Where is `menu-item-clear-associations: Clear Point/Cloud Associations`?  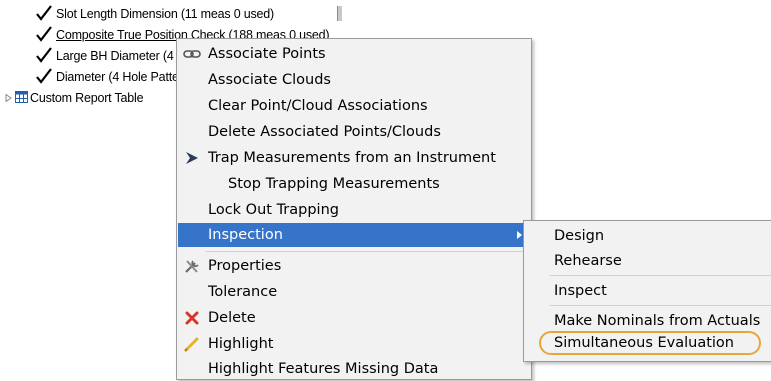 menu-item-clear-associations: Clear Point/Cloud Associations is located at coordinates (354, 106).